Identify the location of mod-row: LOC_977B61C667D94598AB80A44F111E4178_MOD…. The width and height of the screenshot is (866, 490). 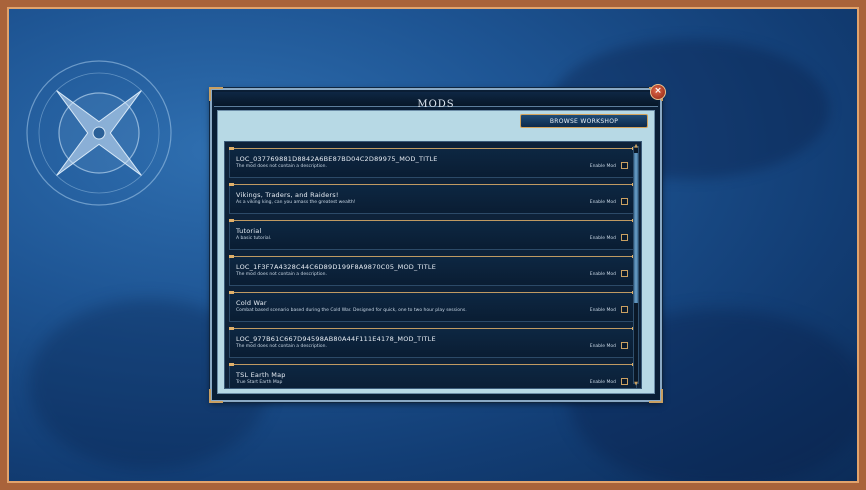
(433, 342).